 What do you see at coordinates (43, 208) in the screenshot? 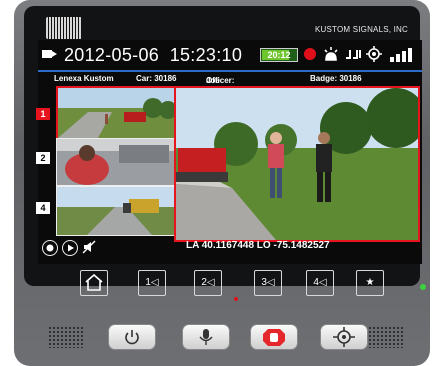
I see `camera-number-4: 4` at bounding box center [43, 208].